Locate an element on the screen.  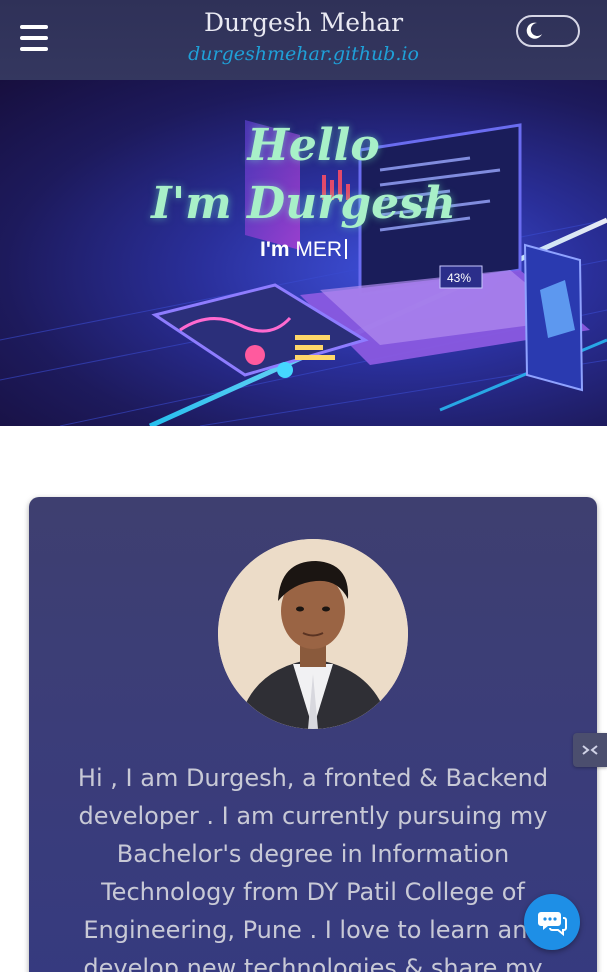
hero-name-text: I'm Durgesh is located at coordinates (303, 203).